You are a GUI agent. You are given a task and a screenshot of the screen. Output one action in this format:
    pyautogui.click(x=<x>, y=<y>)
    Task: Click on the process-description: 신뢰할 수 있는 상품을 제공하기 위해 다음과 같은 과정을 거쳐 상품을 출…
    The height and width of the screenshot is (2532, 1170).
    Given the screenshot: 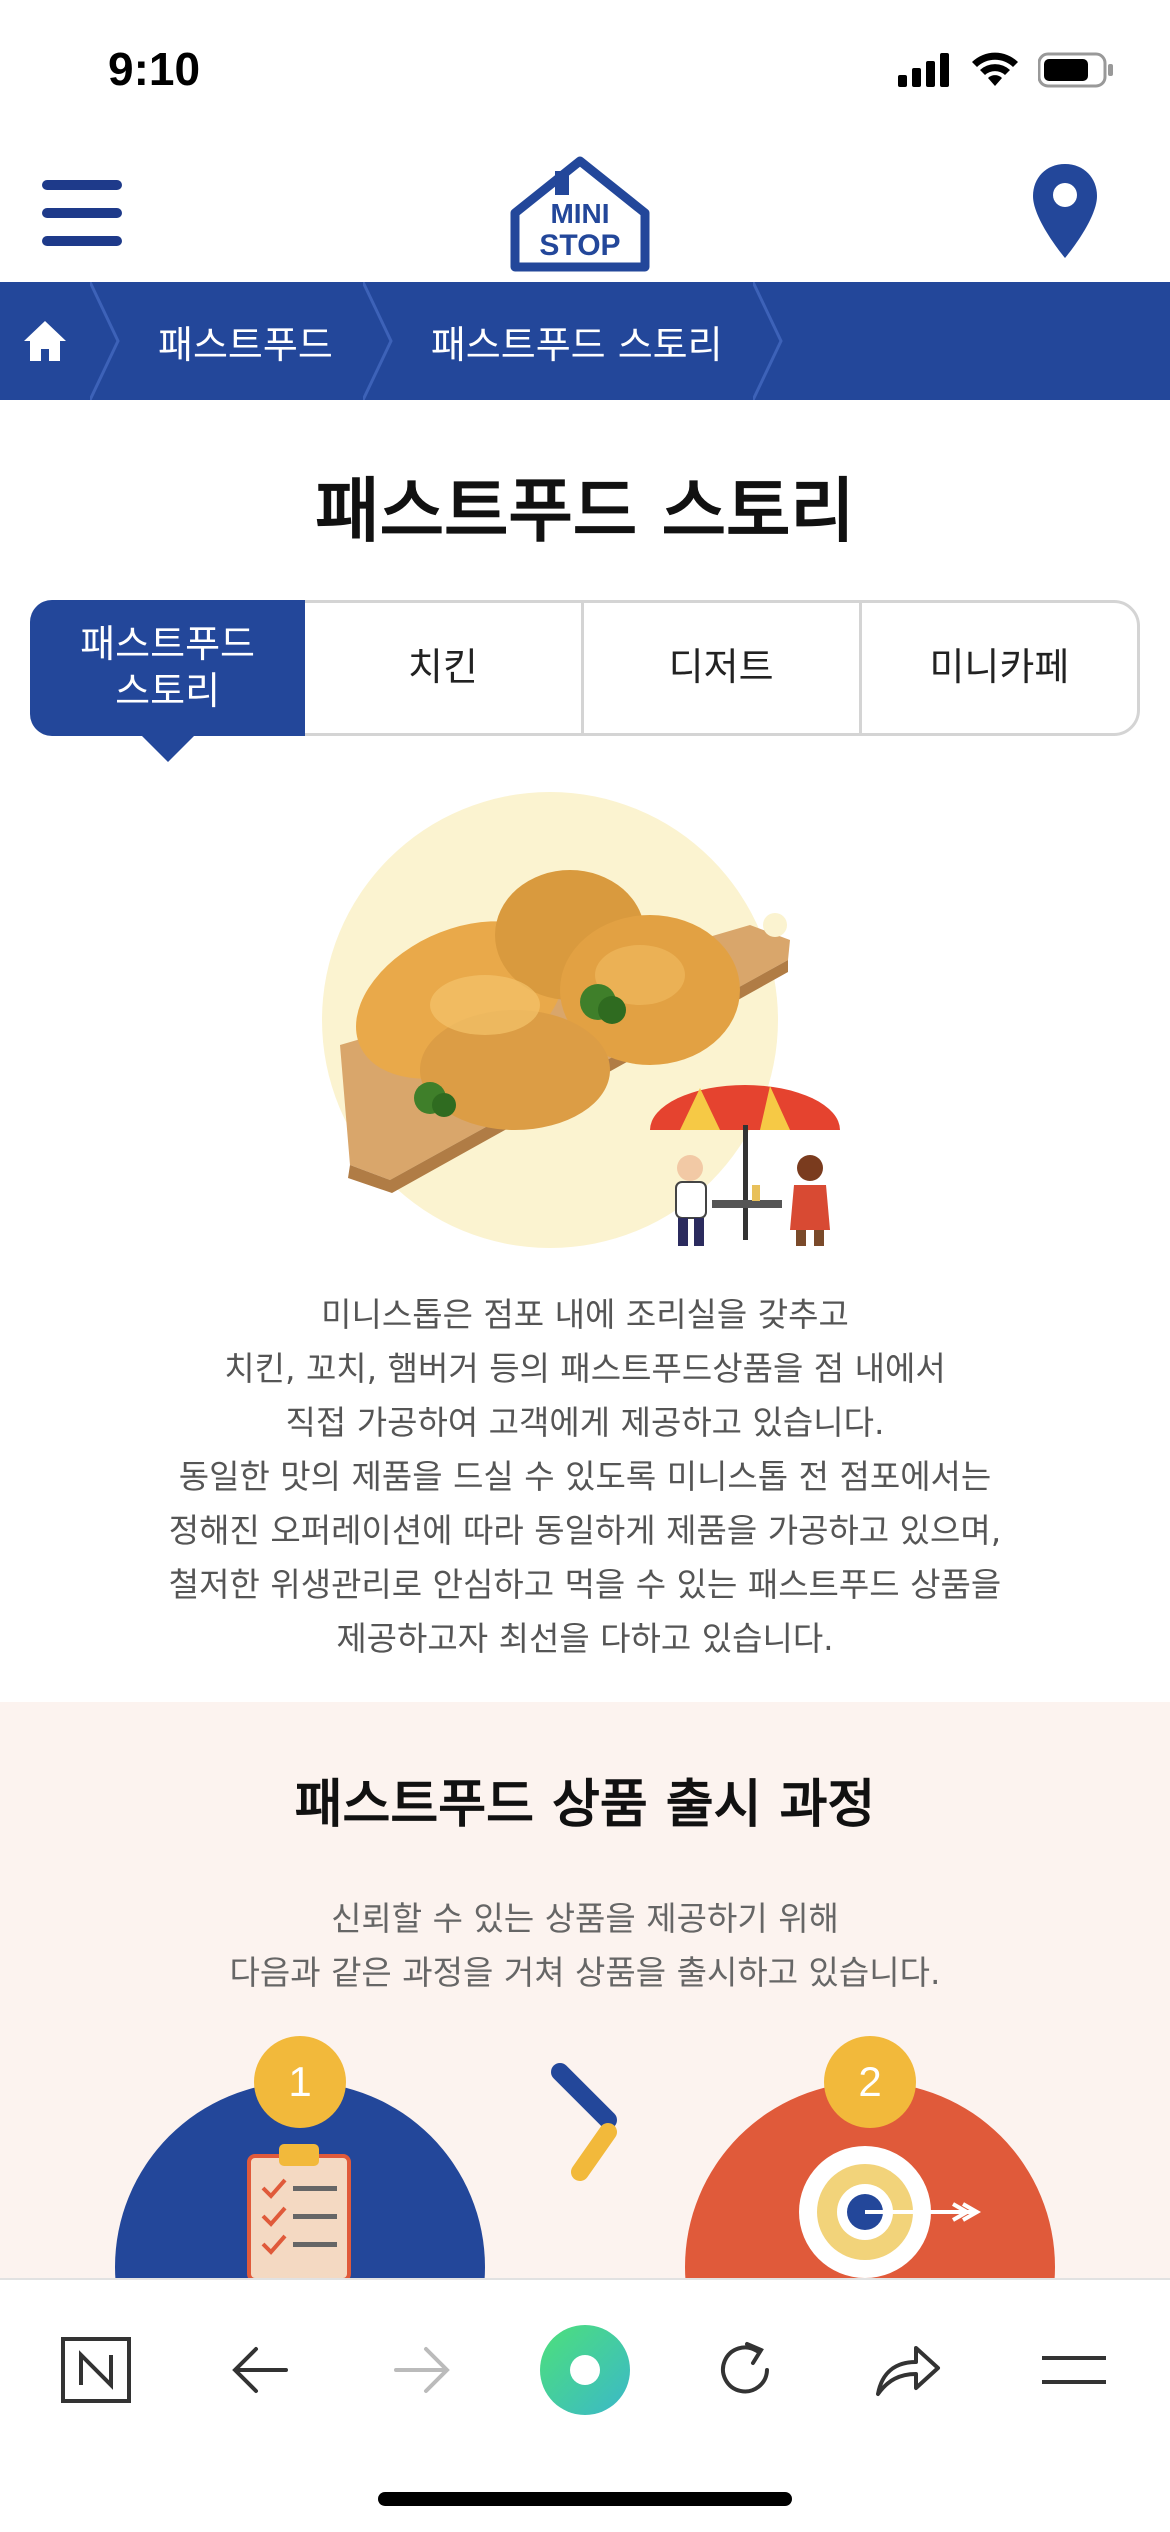 What is the action you would take?
    pyautogui.click(x=585, y=1946)
    